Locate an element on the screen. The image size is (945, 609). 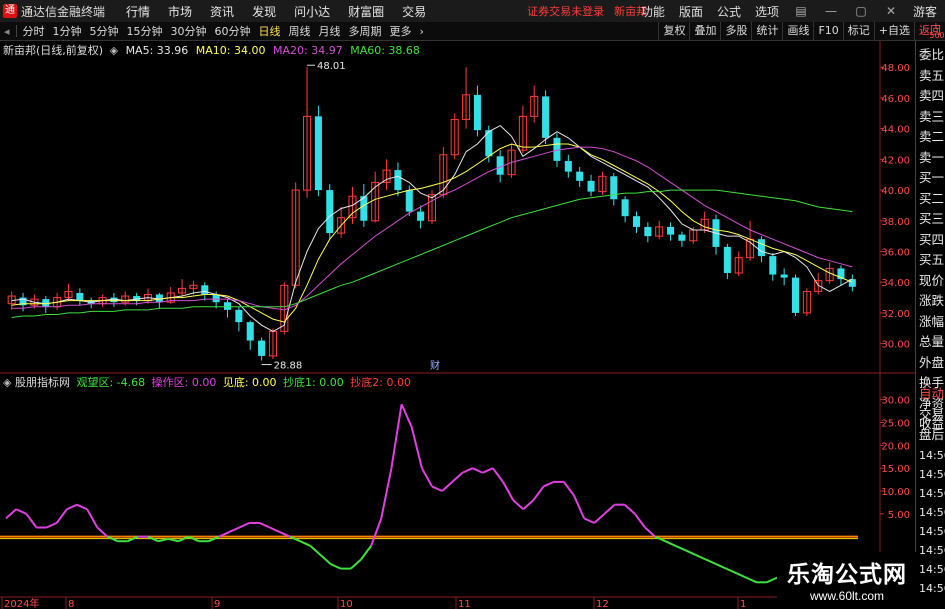
menu-item-ask: 问小达 is located at coordinates (312, 11).